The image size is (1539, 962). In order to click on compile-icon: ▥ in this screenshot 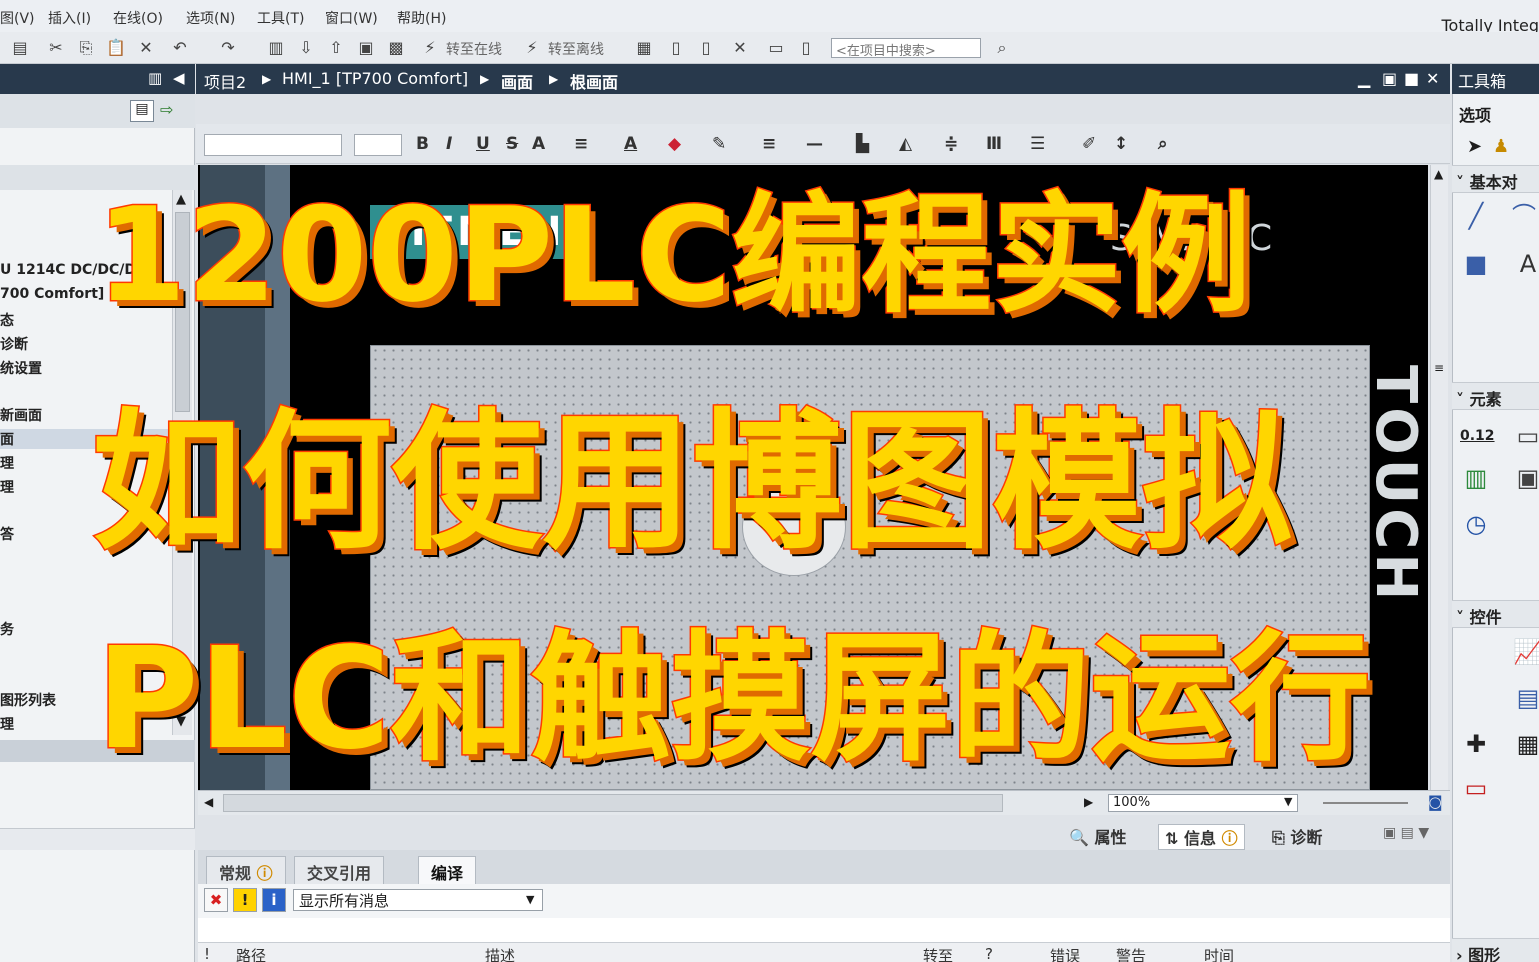, I will do `click(276, 48)`.